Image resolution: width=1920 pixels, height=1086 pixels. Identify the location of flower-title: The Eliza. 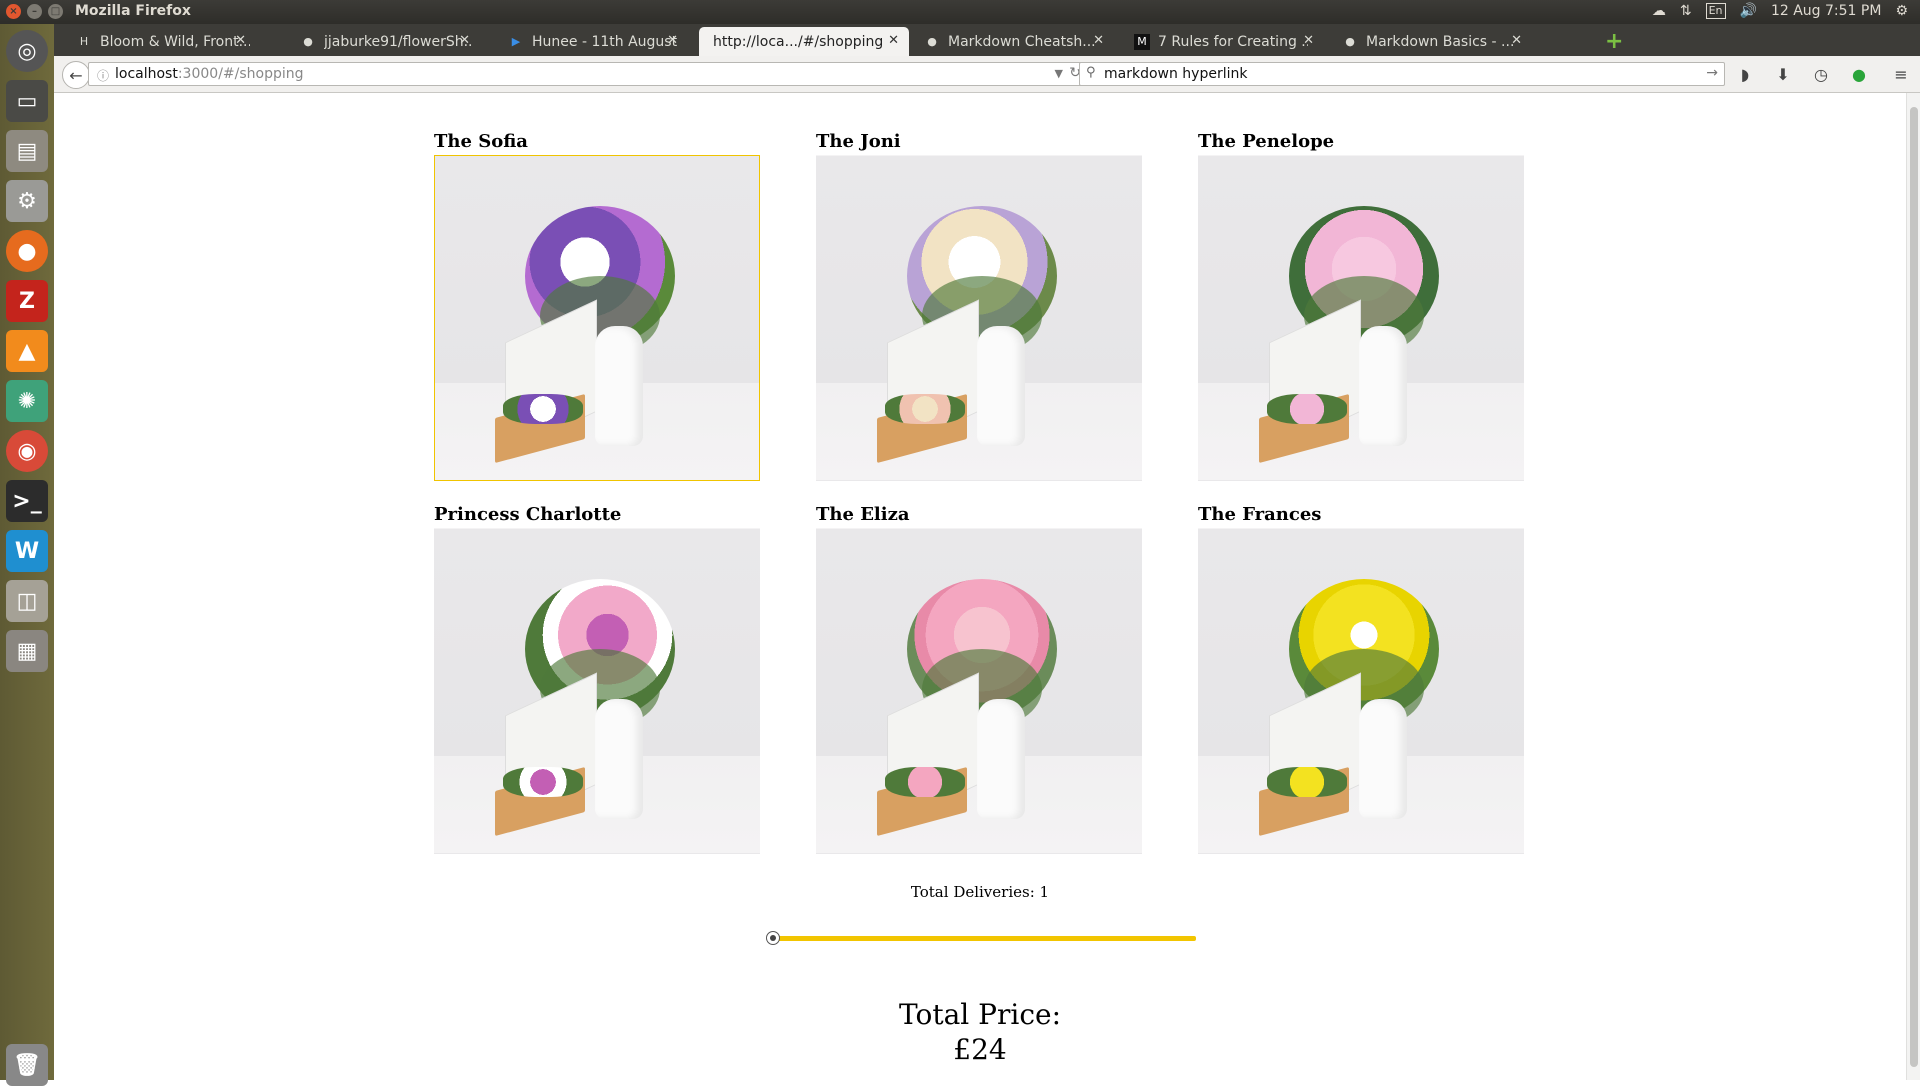
(863, 514).